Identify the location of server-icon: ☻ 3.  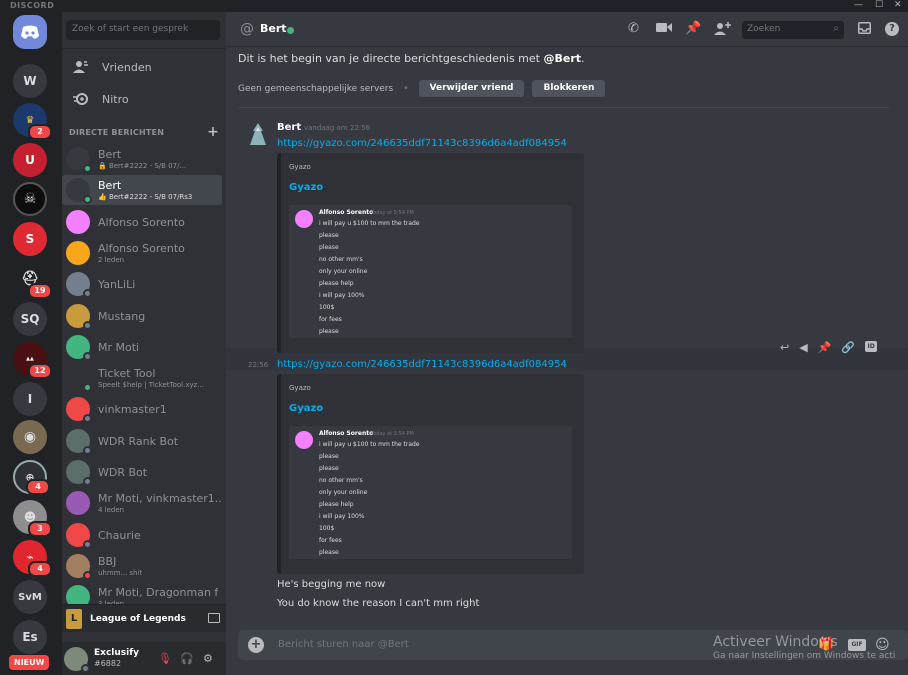
(32, 518).